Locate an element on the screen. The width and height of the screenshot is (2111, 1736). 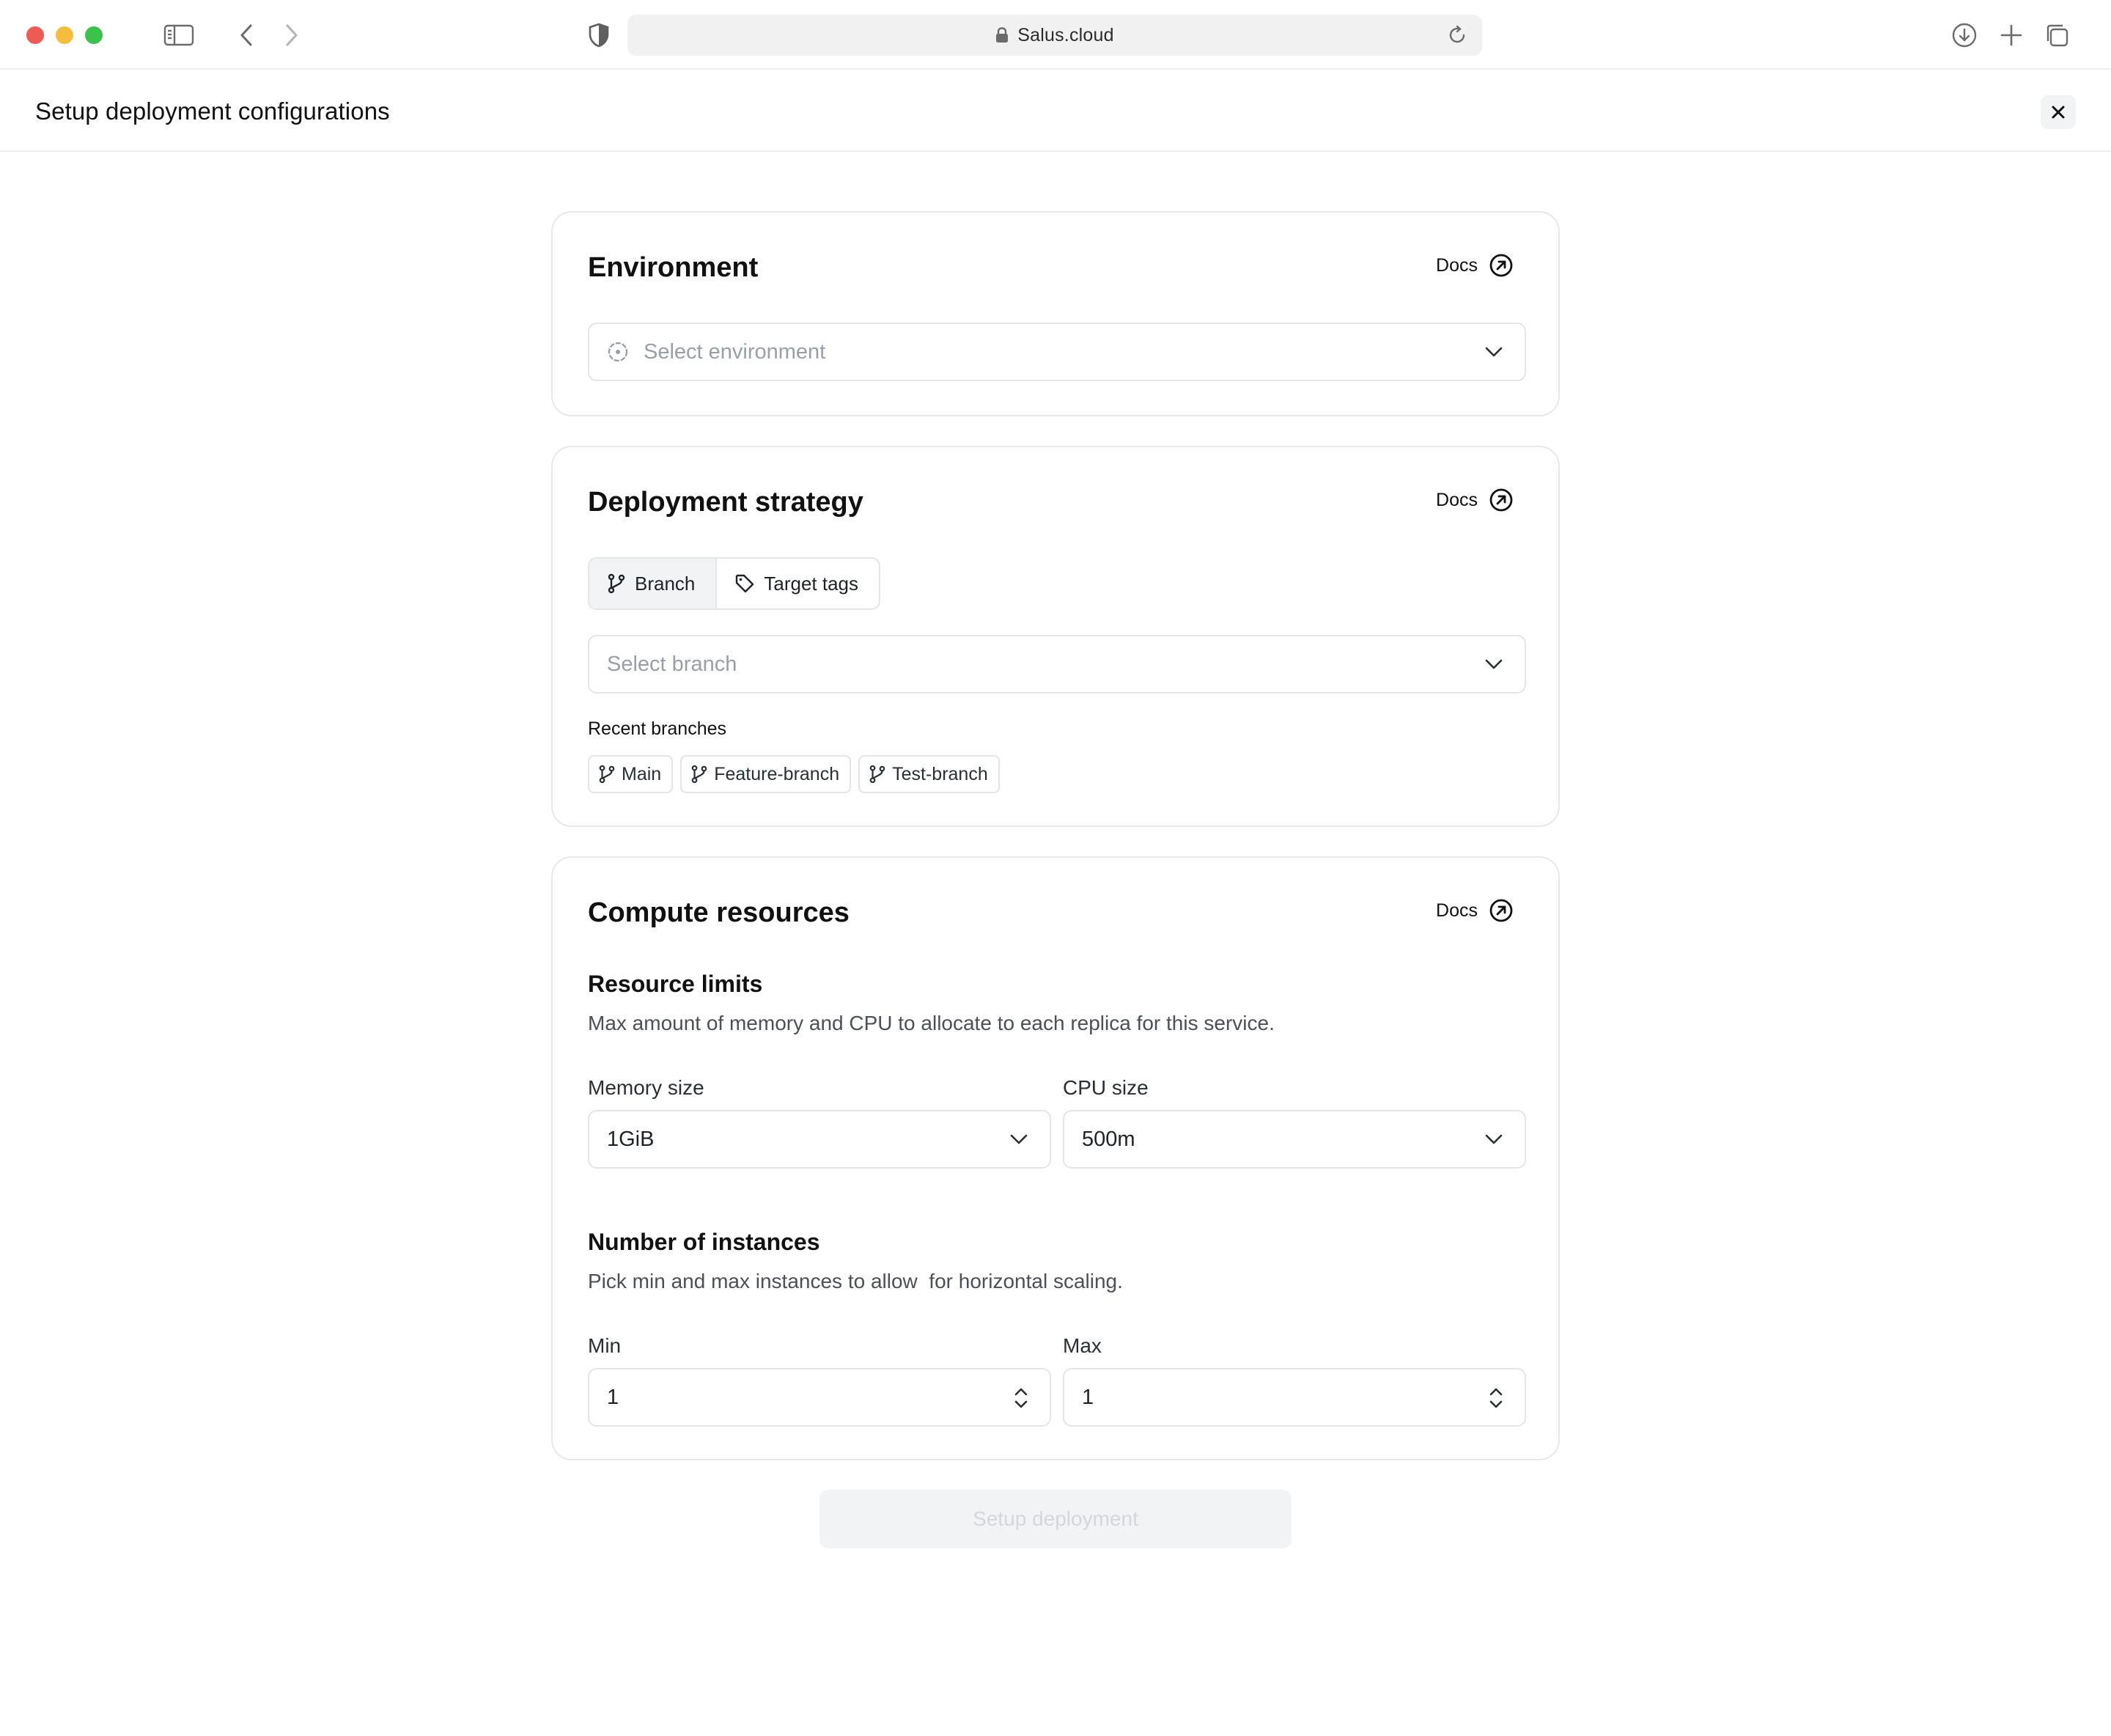
recent-branch-label: Main is located at coordinates (642, 774).